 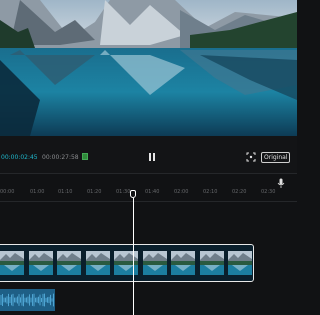 I want to click on ruler-tick: 01:30, so click(x=123, y=192).